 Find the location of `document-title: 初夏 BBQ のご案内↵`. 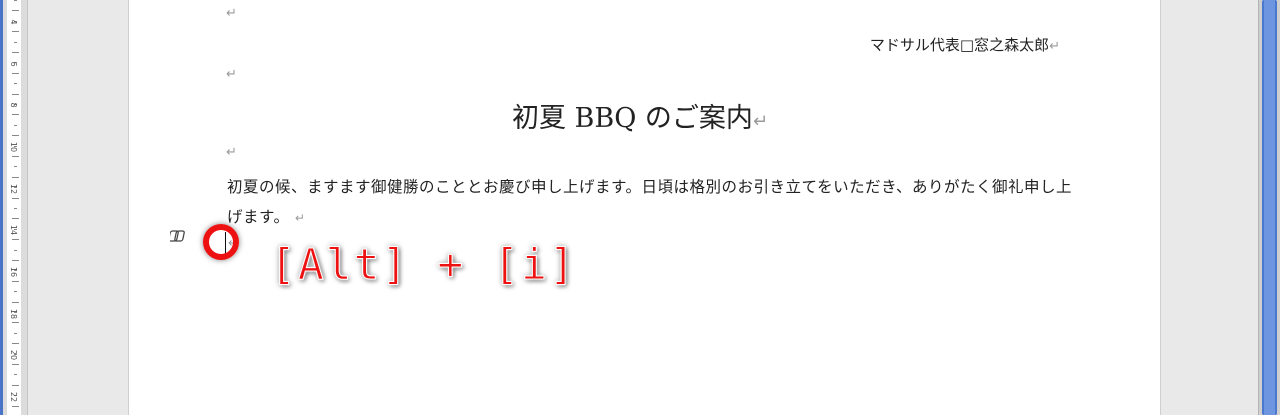

document-title: 初夏 BBQ のご案内↵ is located at coordinates (640, 115).